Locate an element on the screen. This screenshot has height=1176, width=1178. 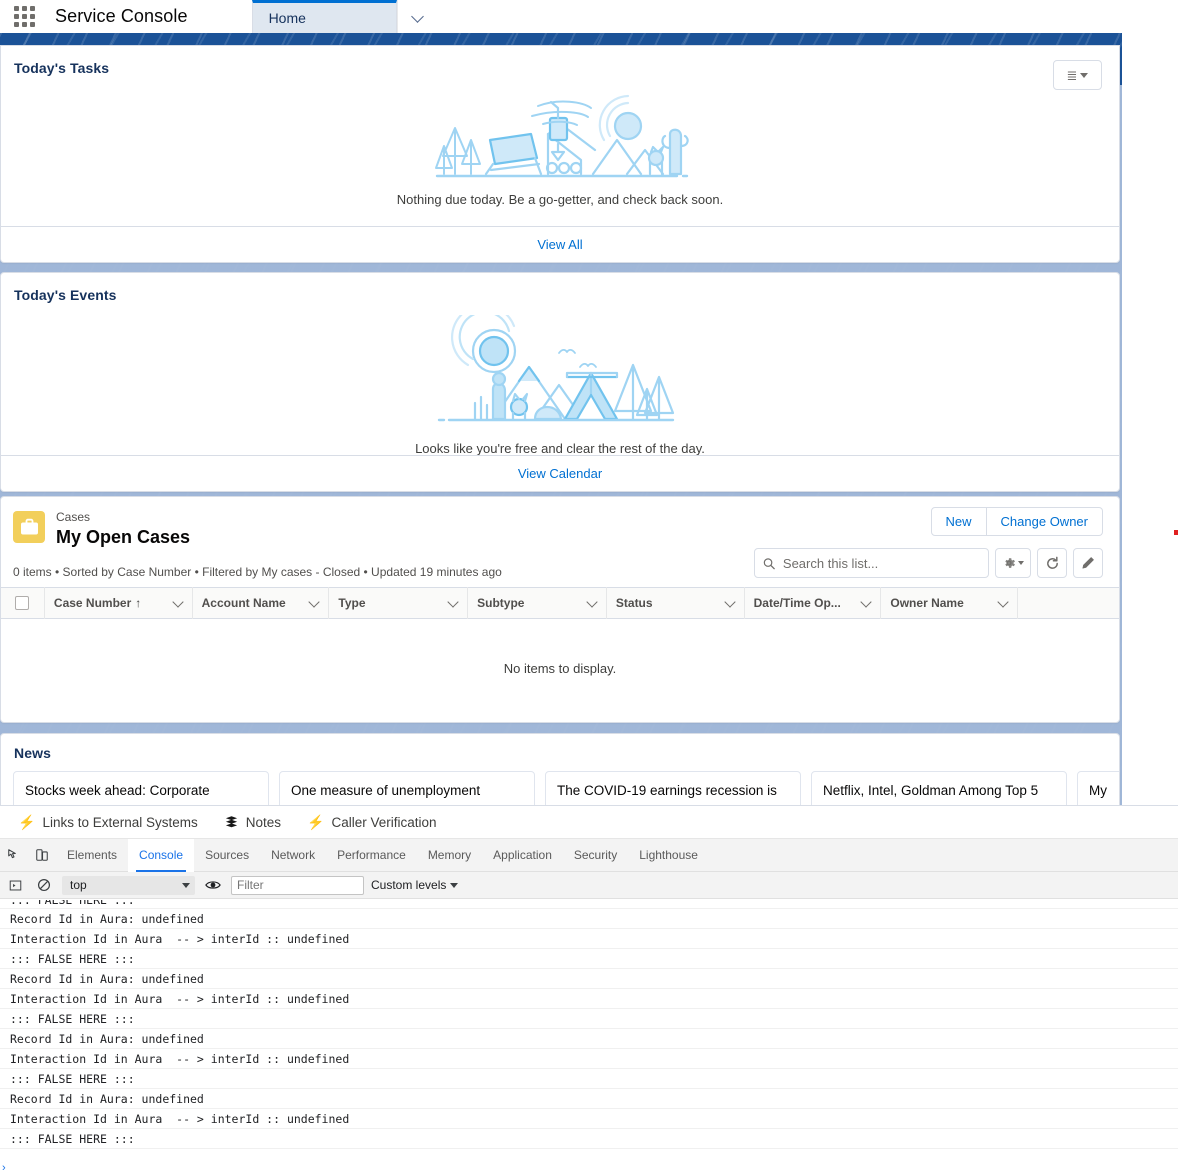
todays-tasks-title: Today's Tasks is located at coordinates (62, 68).